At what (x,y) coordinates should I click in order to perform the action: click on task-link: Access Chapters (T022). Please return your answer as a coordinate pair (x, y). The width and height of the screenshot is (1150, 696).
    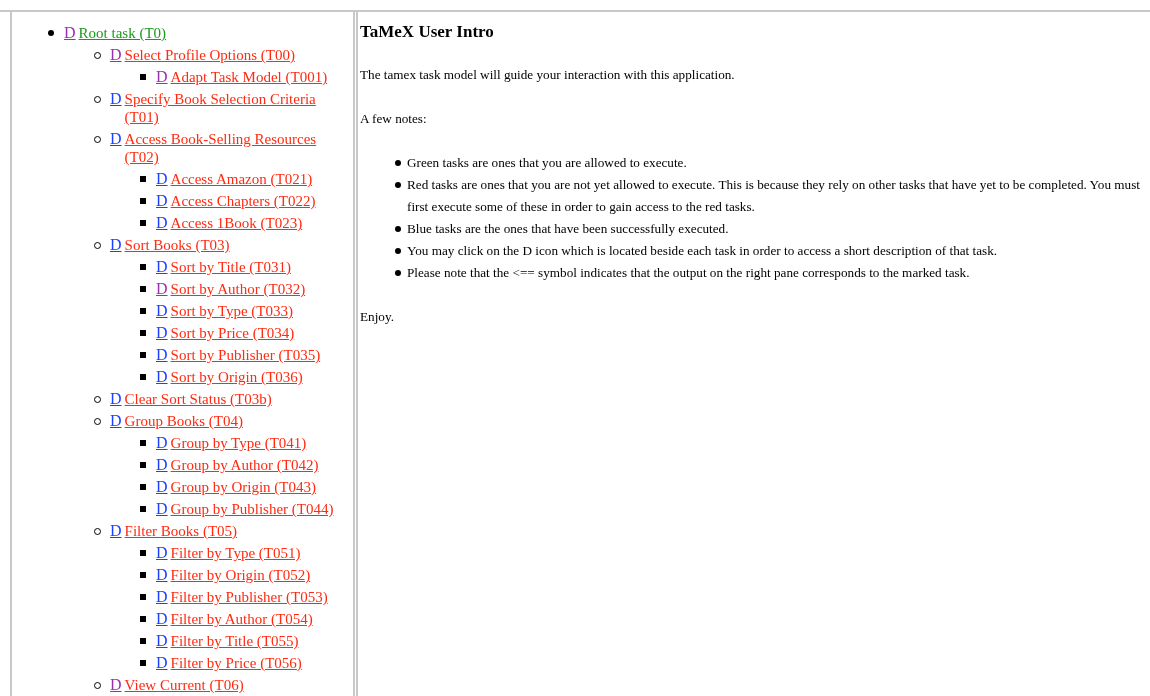
    Looking at the image, I should click on (243, 201).